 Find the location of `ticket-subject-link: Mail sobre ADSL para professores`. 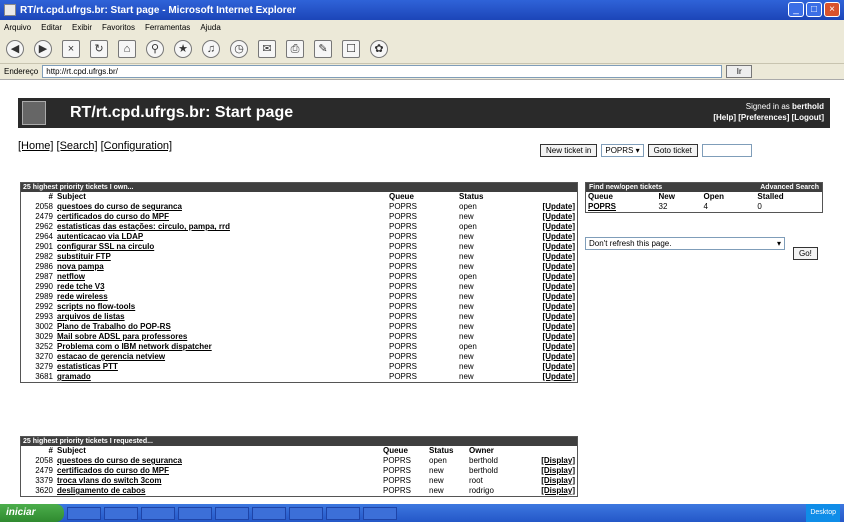

ticket-subject-link: Mail sobre ADSL para professores is located at coordinates (221, 337).